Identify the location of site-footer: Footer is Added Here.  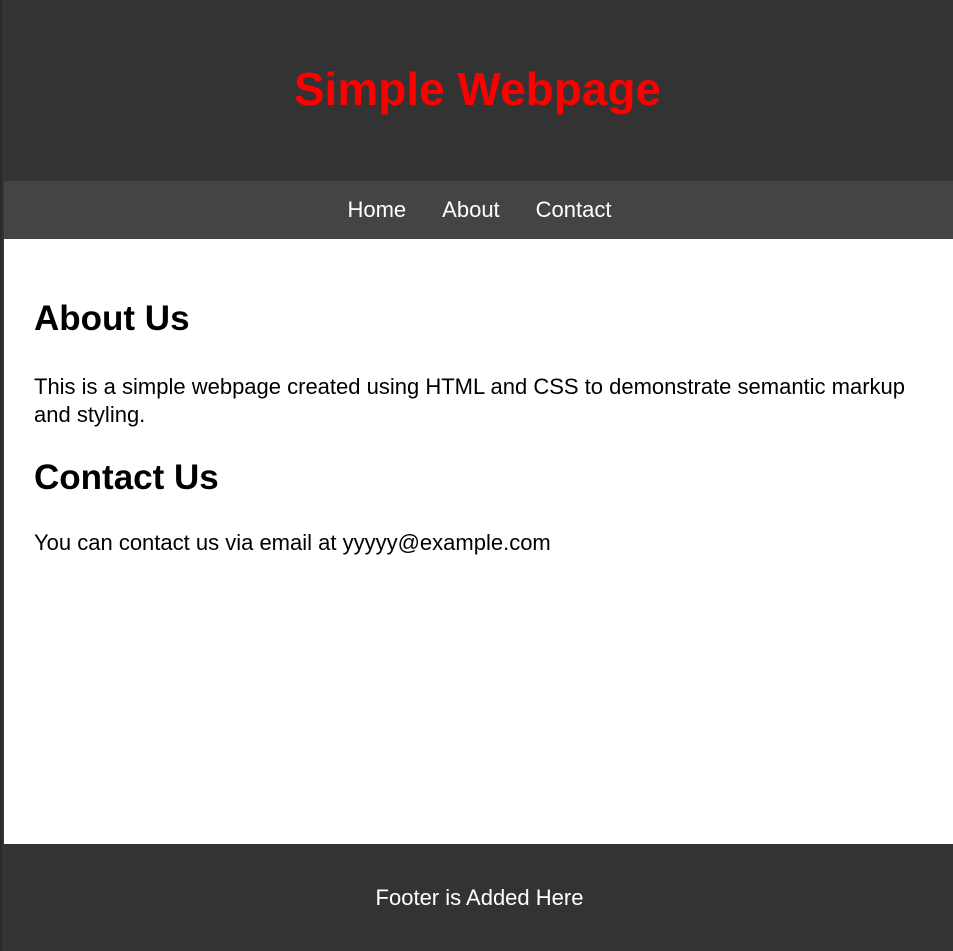
(478, 897).